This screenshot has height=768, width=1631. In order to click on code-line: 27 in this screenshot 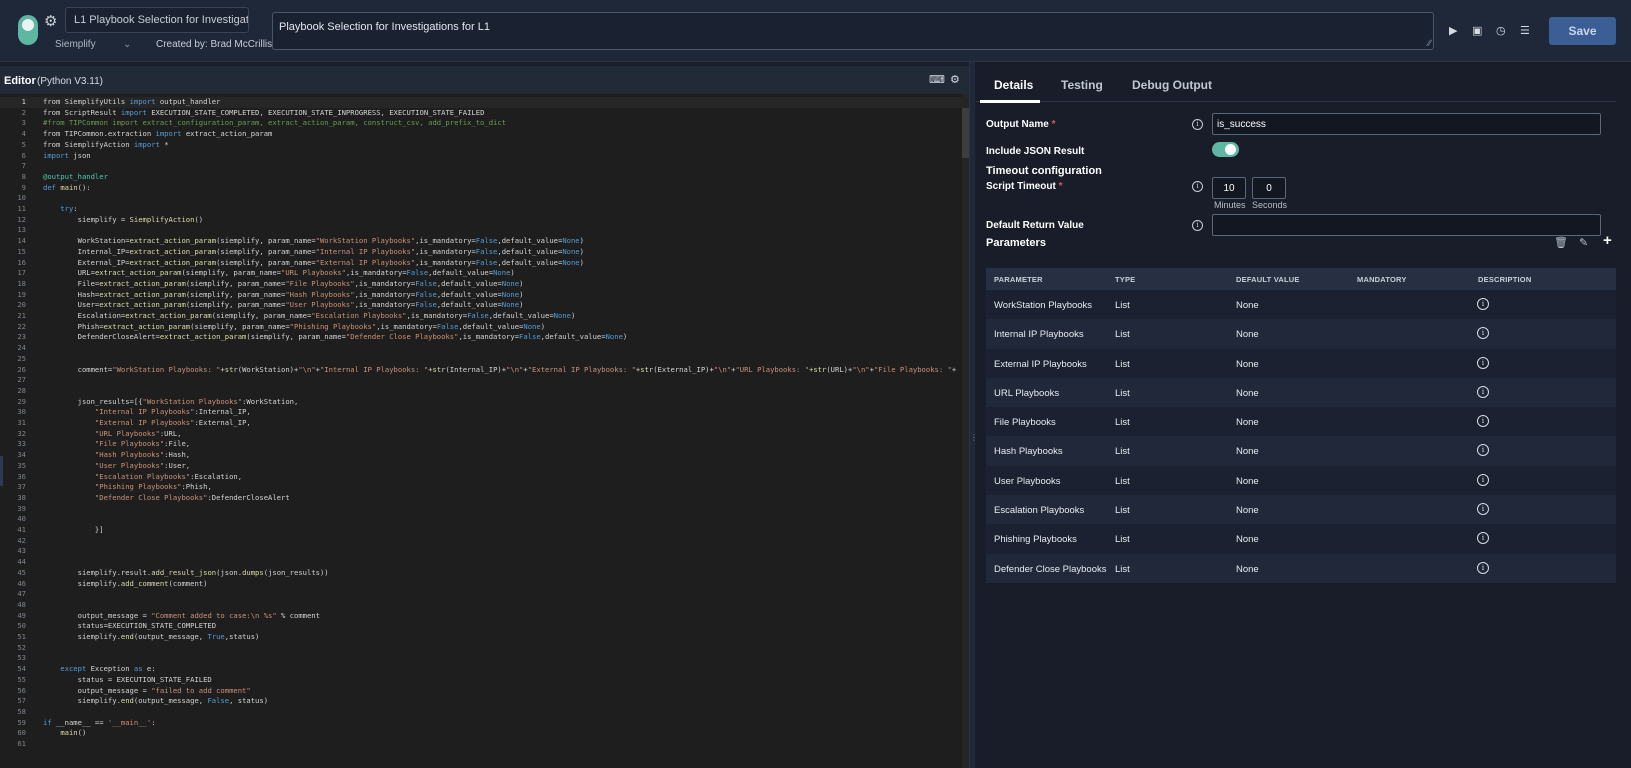, I will do `click(481, 380)`.